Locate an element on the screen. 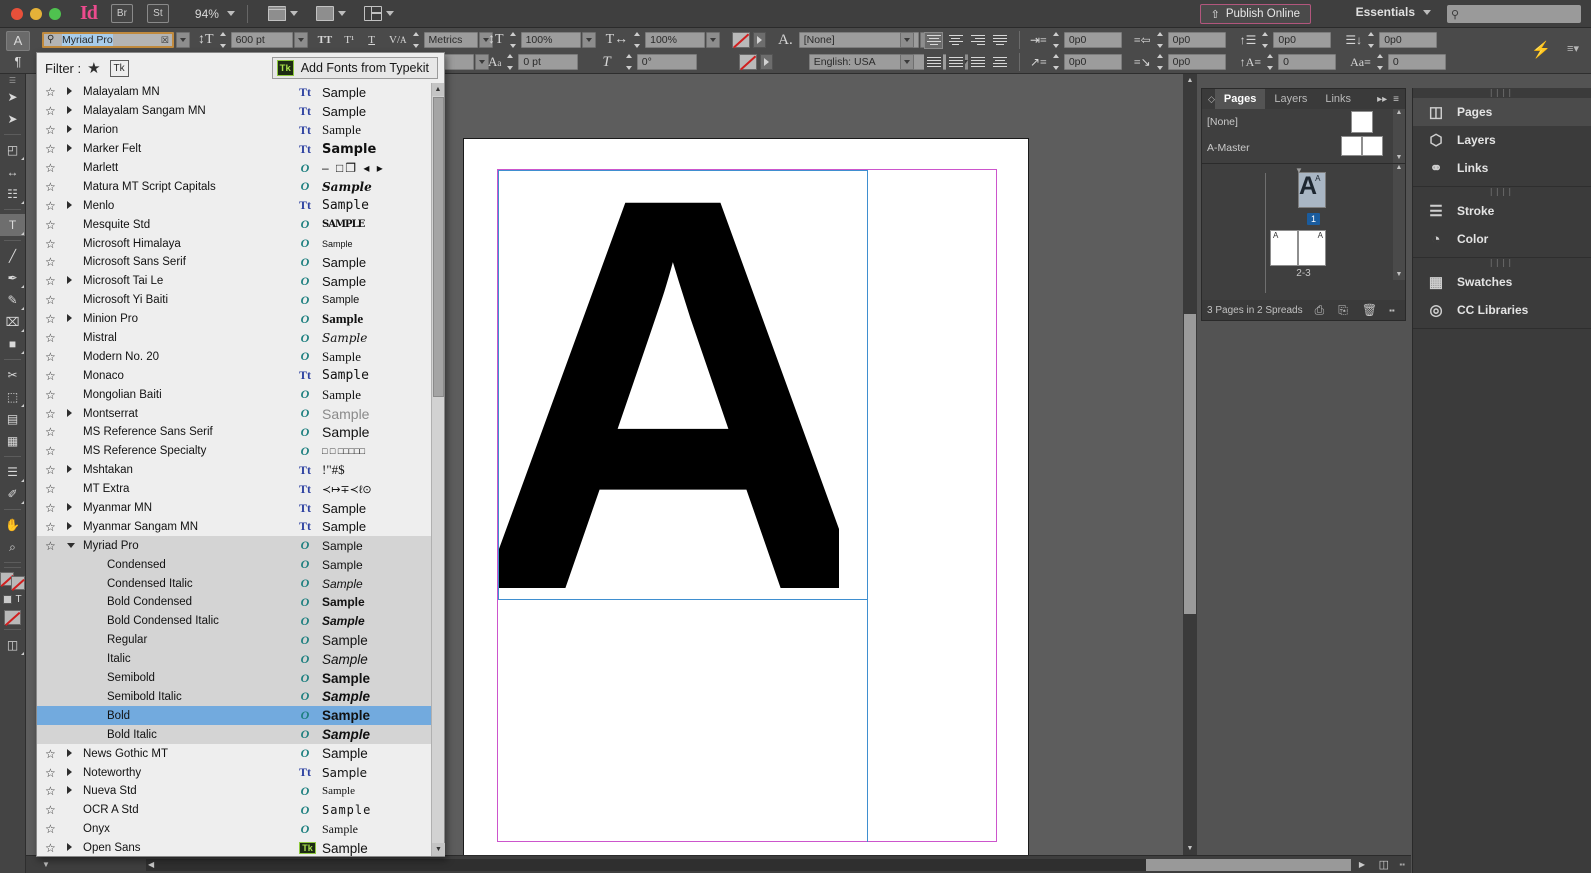 Image resolution: width=1591 pixels, height=873 pixels. font-list-item: Condensed Italic O Sample is located at coordinates (240, 584).